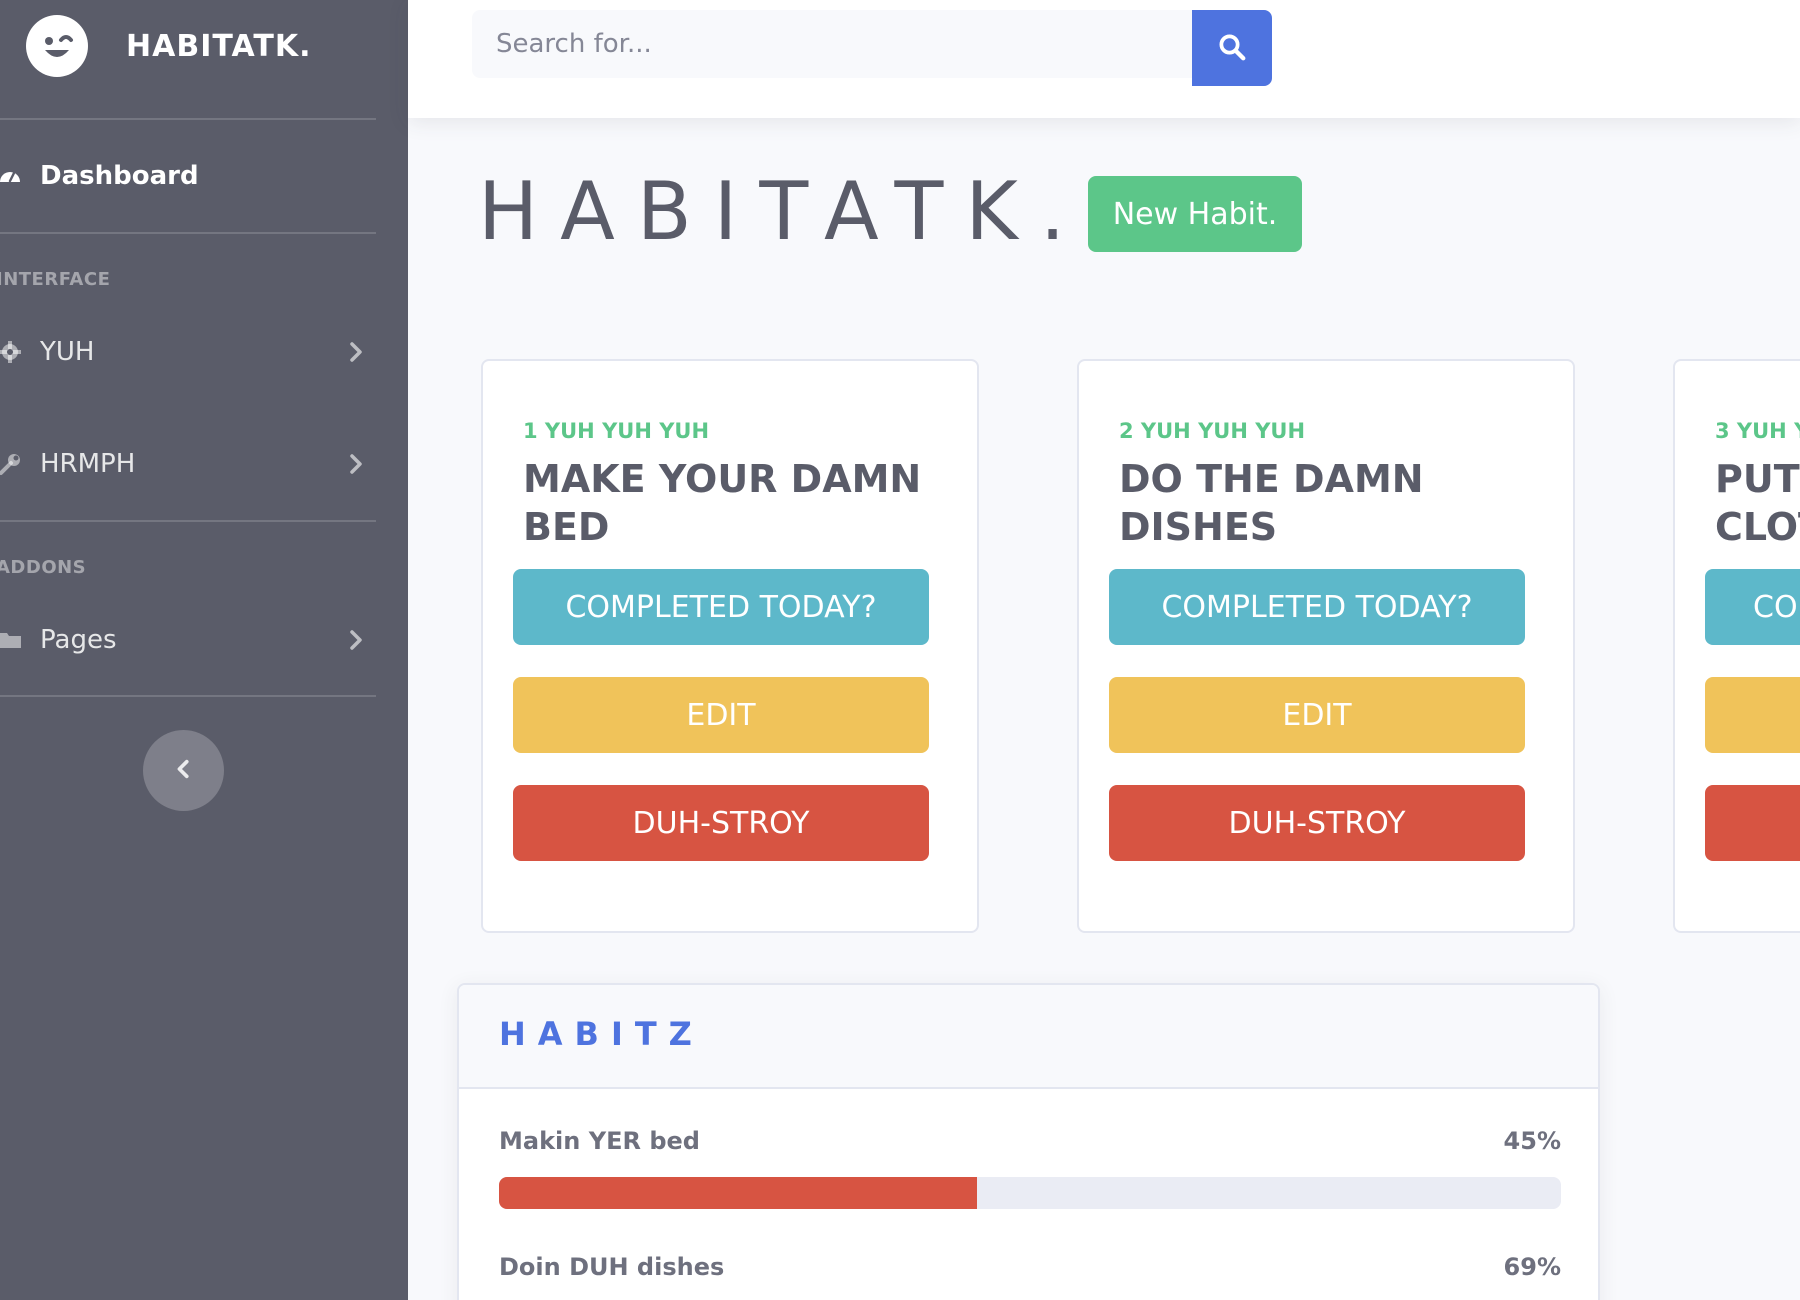 The height and width of the screenshot is (1300, 1800). What do you see at coordinates (783, 211) in the screenshot?
I see `page-title: HABITATK.` at bounding box center [783, 211].